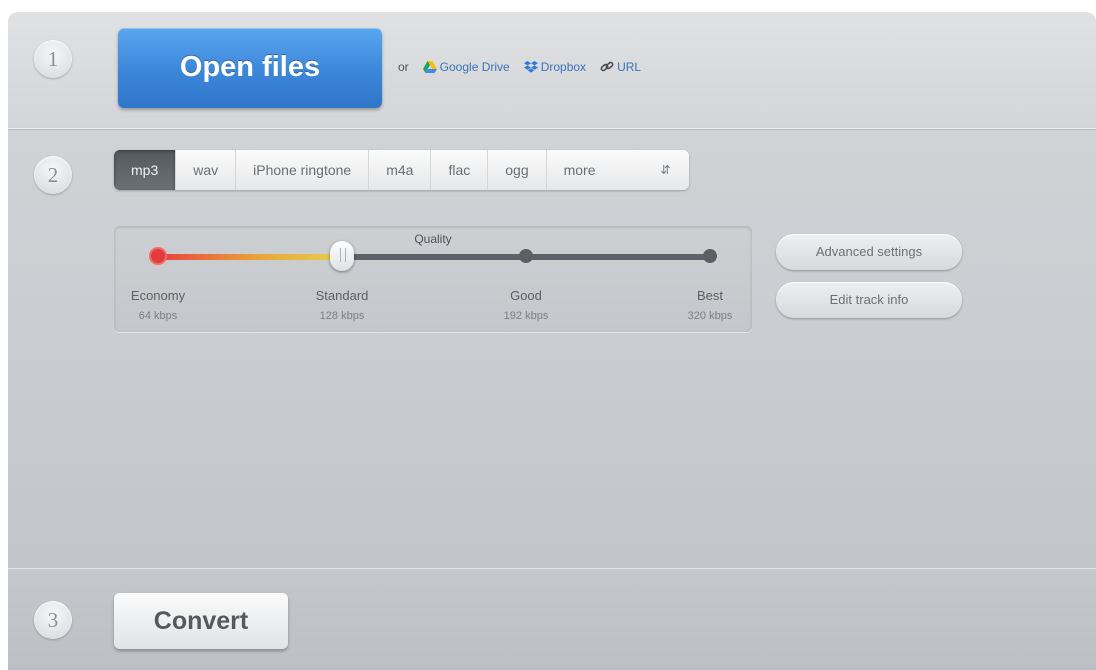 This screenshot has width=1096, height=670. Describe the element at coordinates (158, 295) in the screenshot. I see `quality-level-name: Economy` at that location.